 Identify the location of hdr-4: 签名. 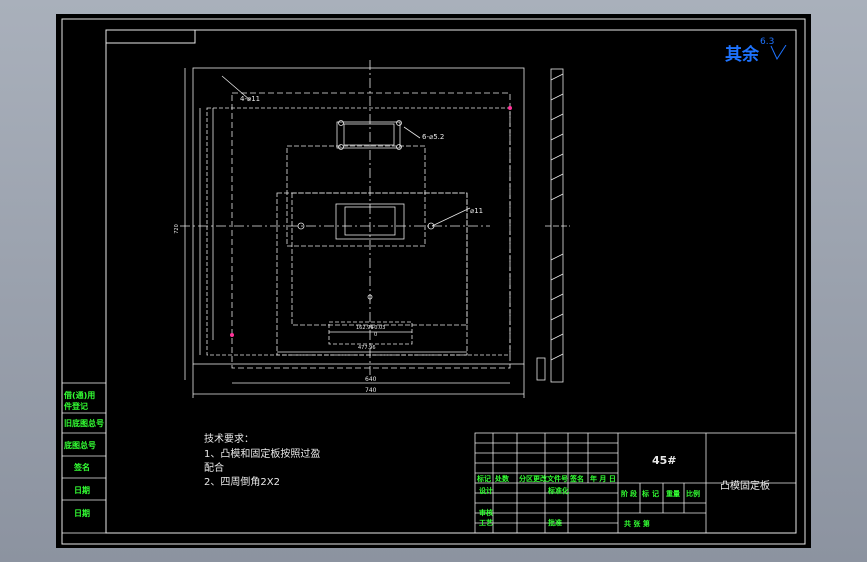
(577, 479).